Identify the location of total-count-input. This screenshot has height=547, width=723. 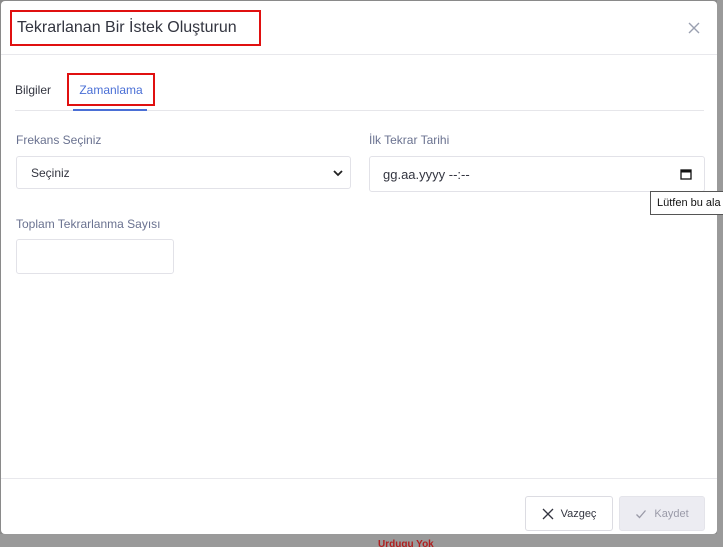
(95, 256).